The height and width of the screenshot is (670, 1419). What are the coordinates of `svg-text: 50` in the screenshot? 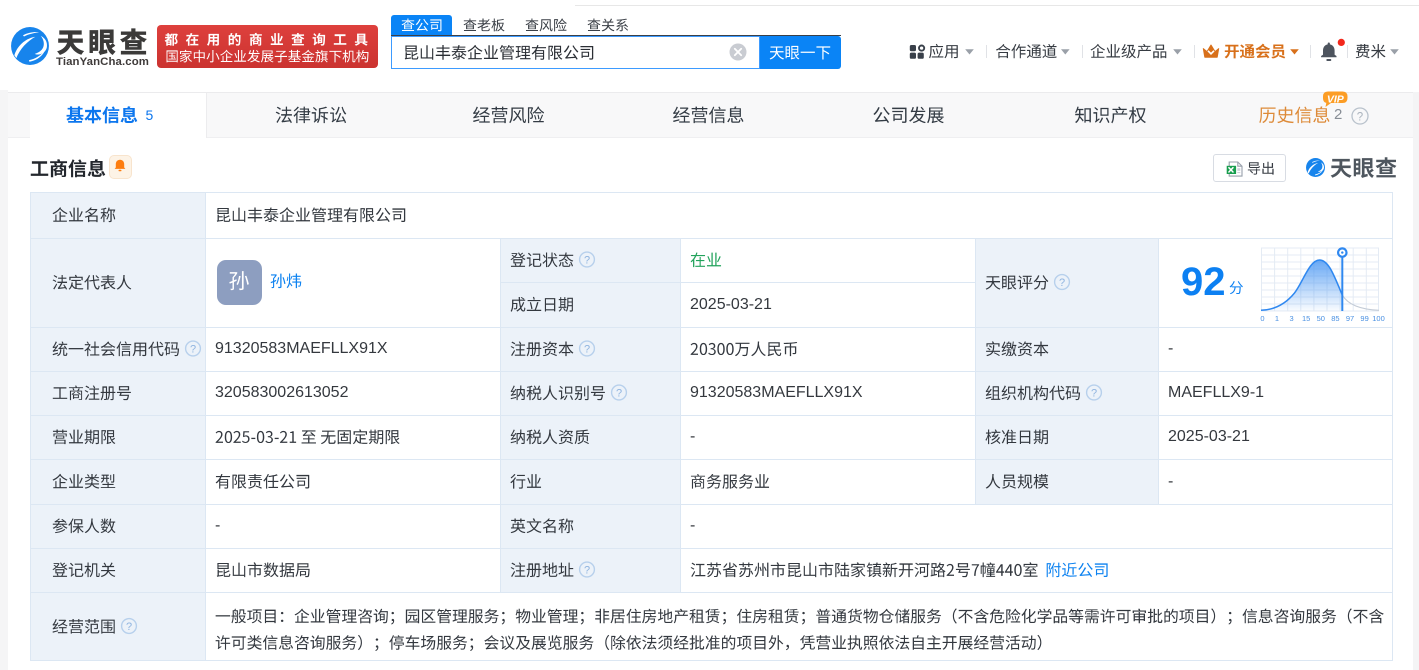 It's located at (1321, 318).